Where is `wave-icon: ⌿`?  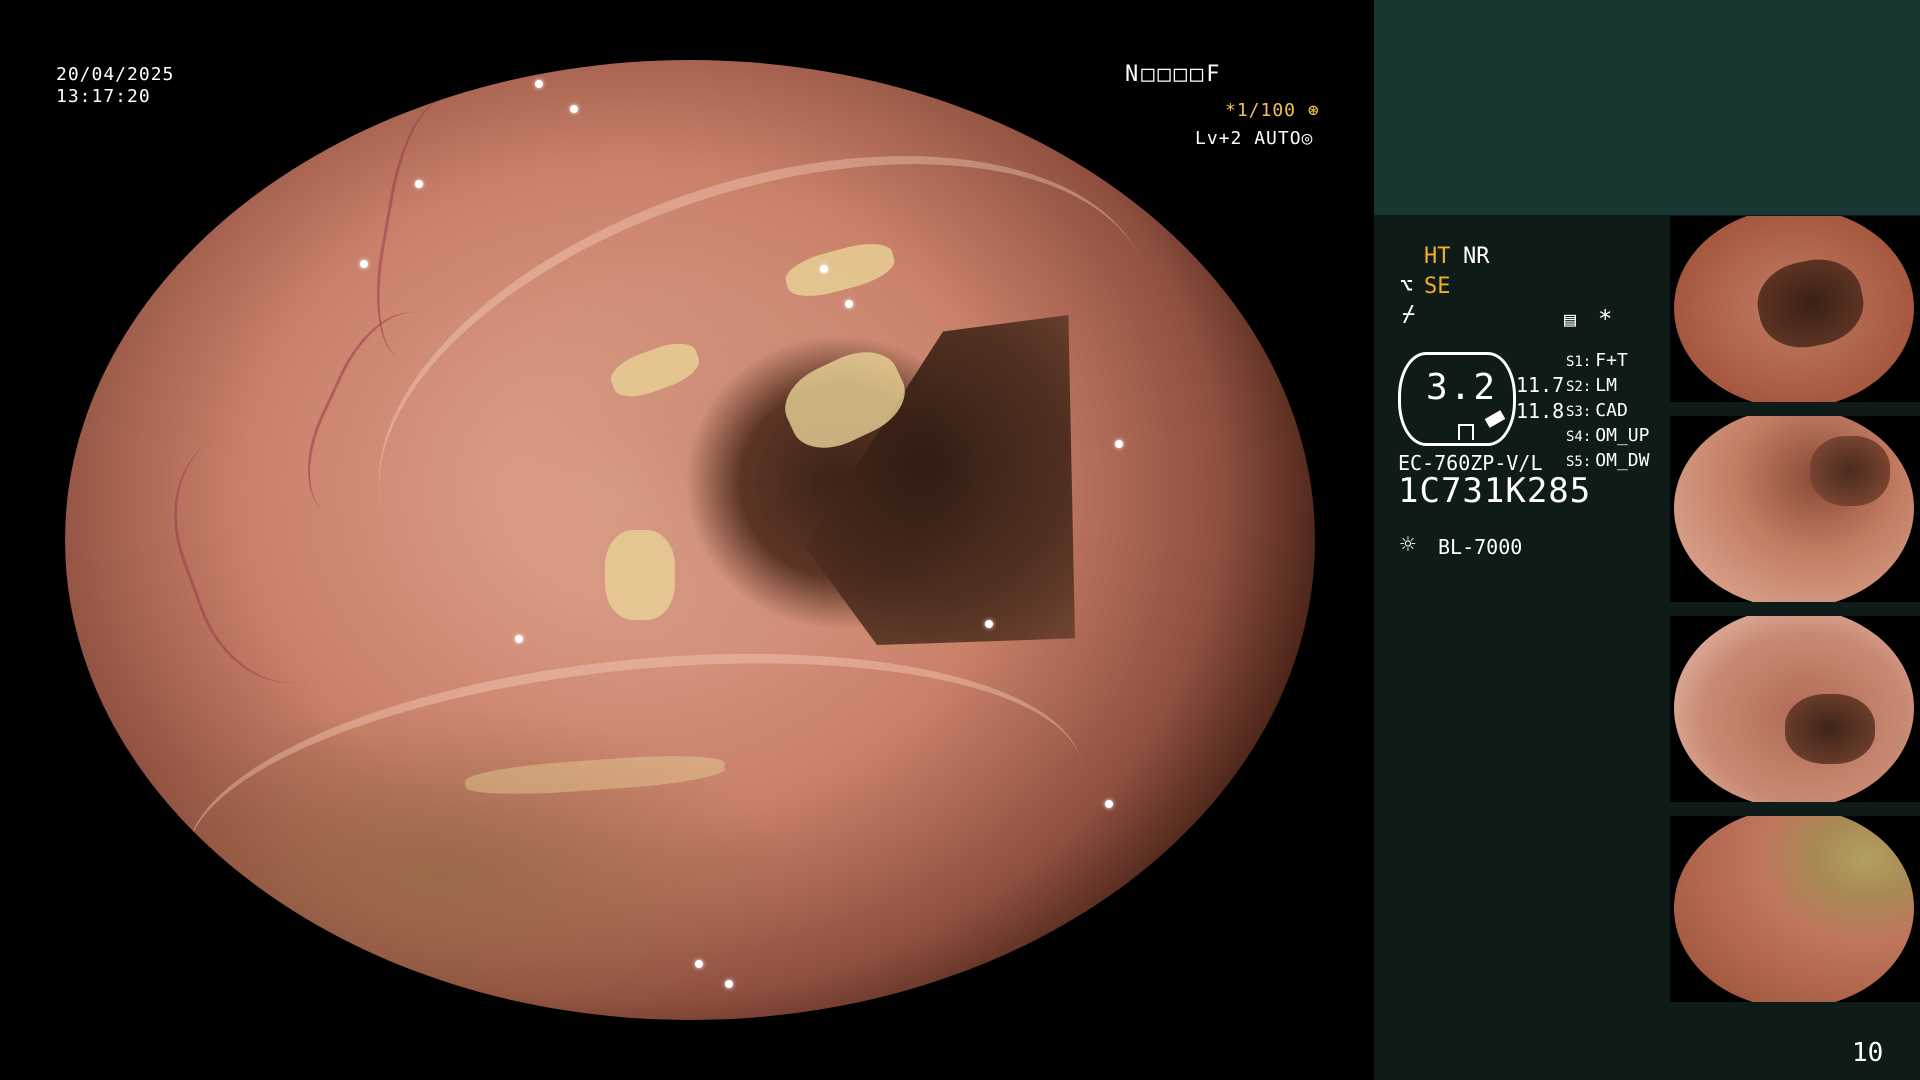
wave-icon: ⌿ is located at coordinates (1409, 314).